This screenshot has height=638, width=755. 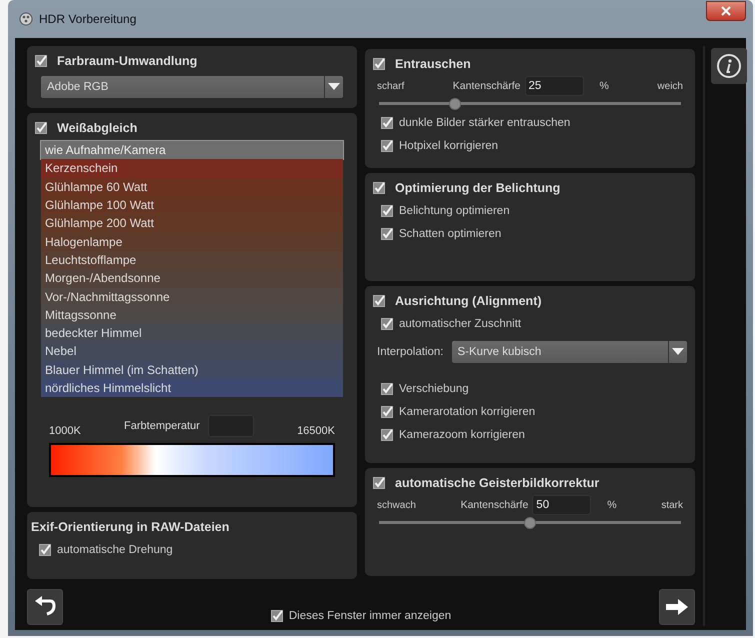 I want to click on option-label: Belichtung optimieren, so click(x=454, y=210).